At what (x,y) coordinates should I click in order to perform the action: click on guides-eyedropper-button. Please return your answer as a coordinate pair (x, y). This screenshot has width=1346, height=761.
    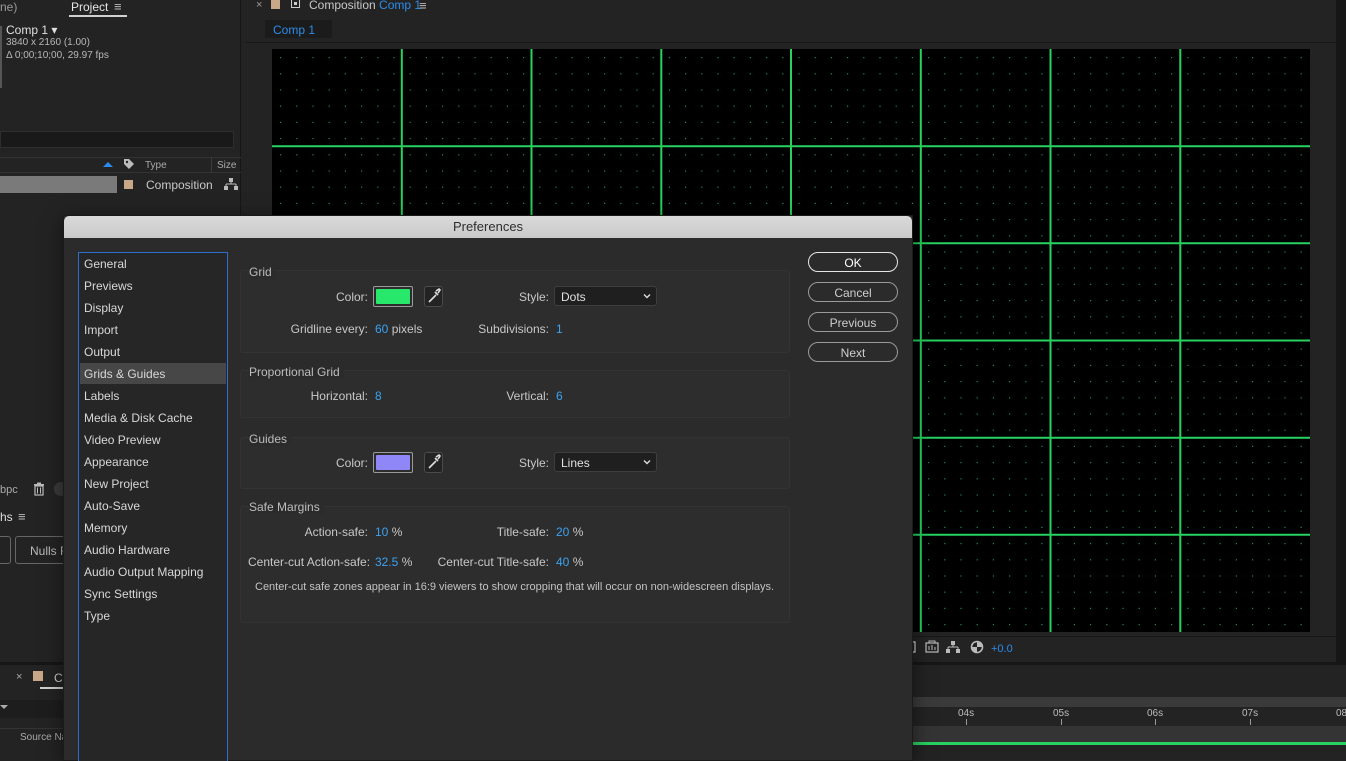
    Looking at the image, I should click on (433, 462).